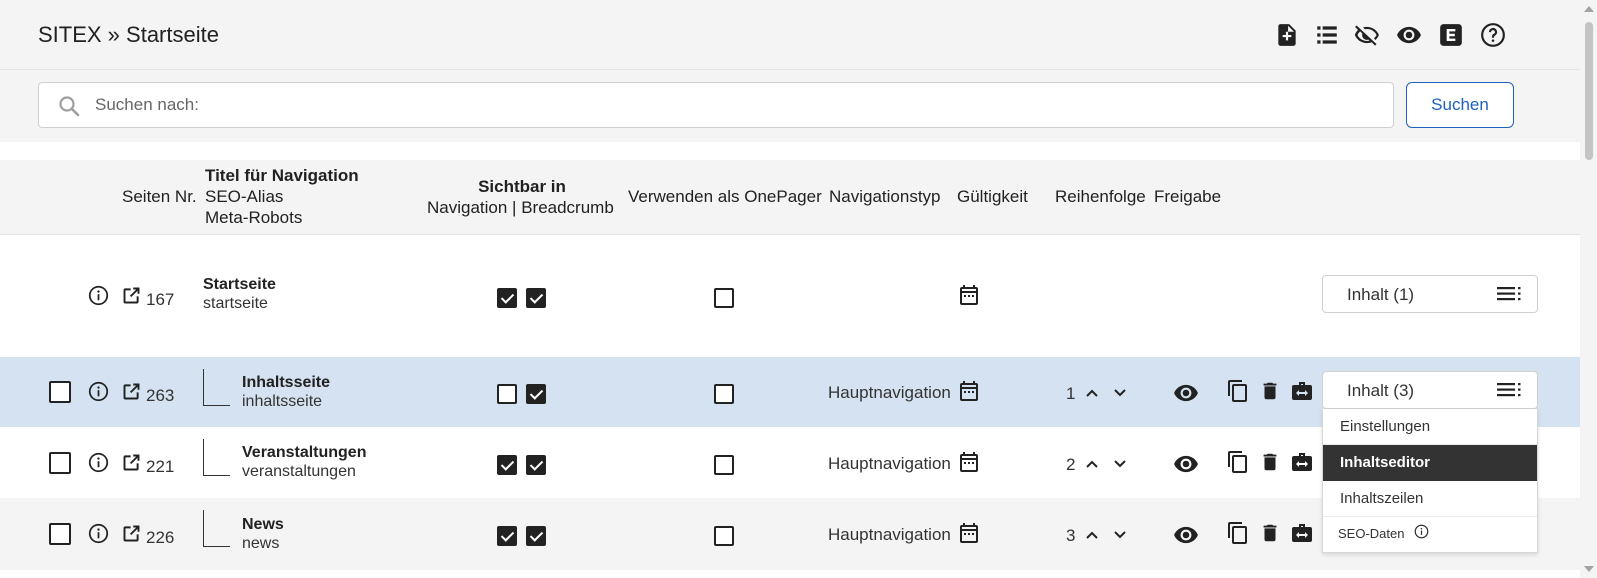 This screenshot has width=1597, height=578. Describe the element at coordinates (239, 284) in the screenshot. I see `page-title-nav: Startseite` at that location.